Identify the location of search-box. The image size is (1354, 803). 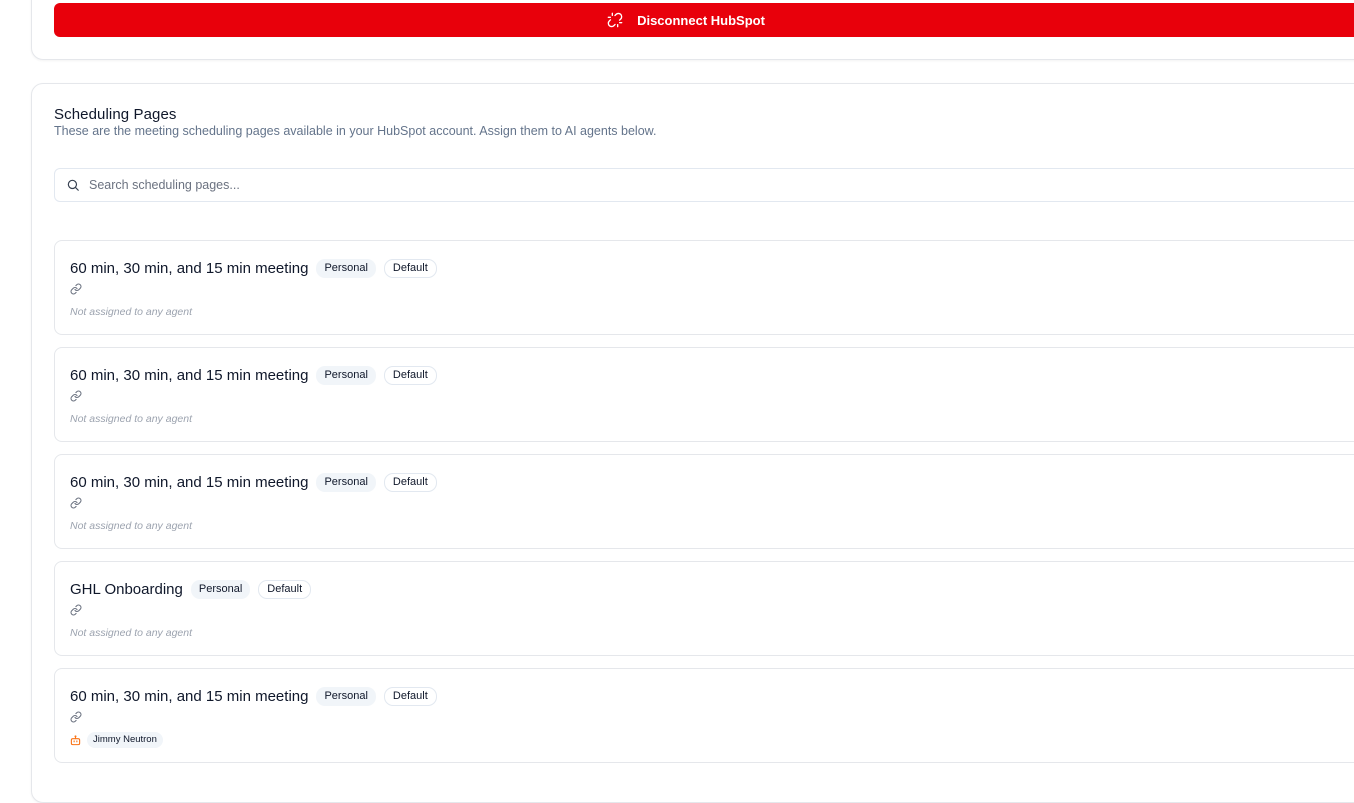
(704, 185).